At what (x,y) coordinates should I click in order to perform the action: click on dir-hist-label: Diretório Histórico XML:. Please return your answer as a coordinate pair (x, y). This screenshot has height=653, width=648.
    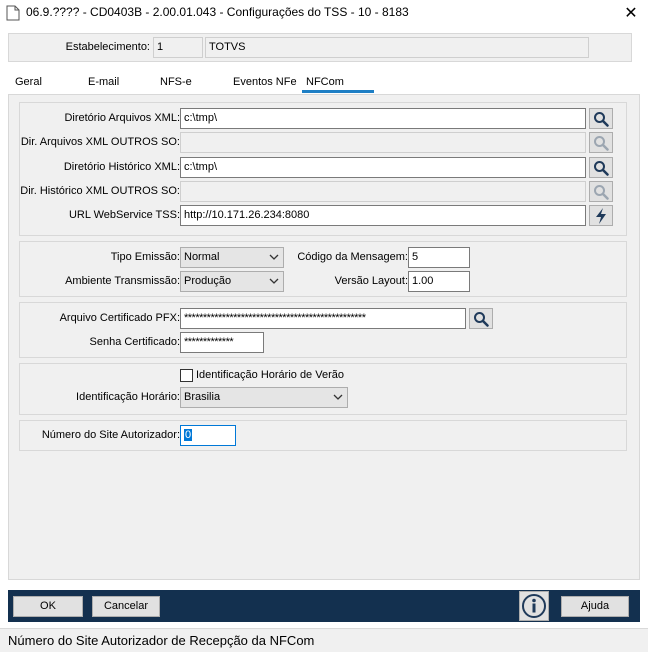
    Looking at the image, I should click on (121, 167).